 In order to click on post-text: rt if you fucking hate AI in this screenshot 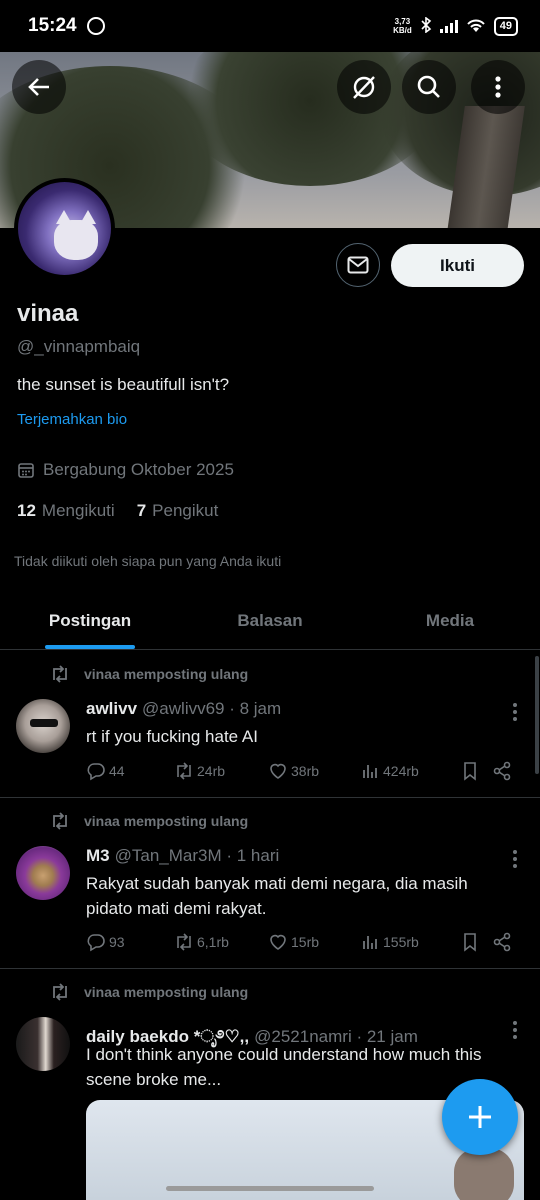, I will do `click(172, 736)`.